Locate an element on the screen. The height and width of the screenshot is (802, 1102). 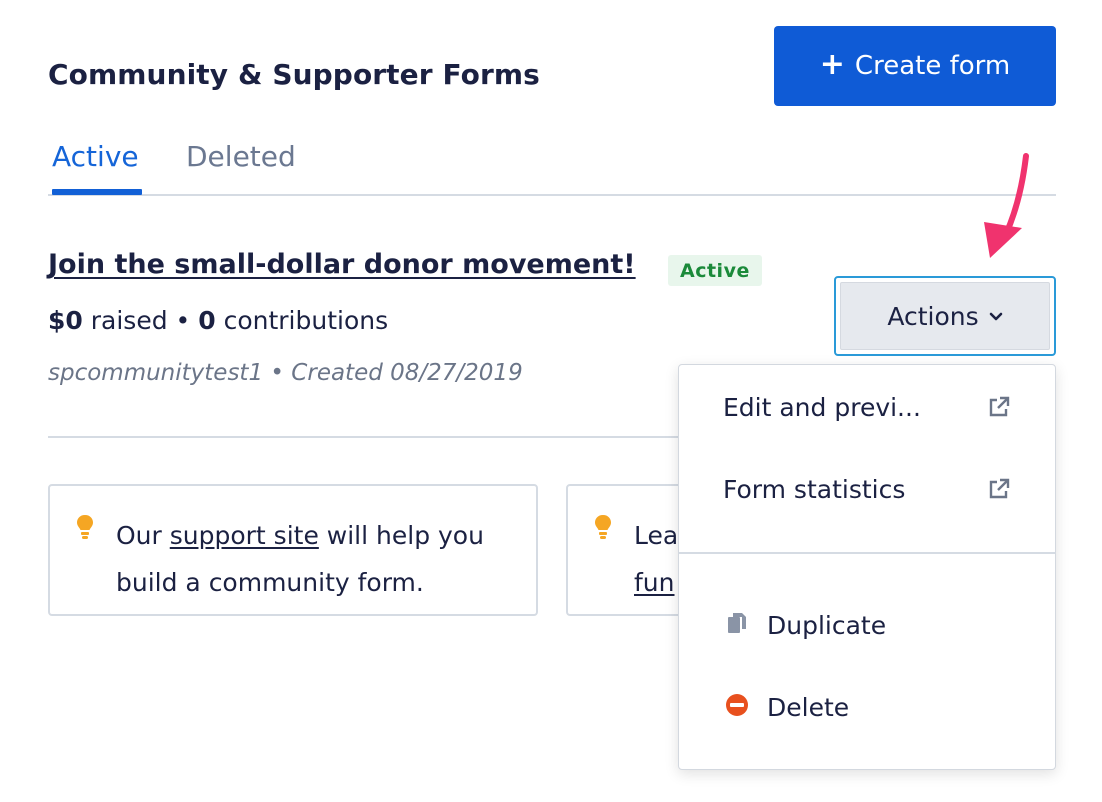
contributions-label: contributions is located at coordinates (306, 320).